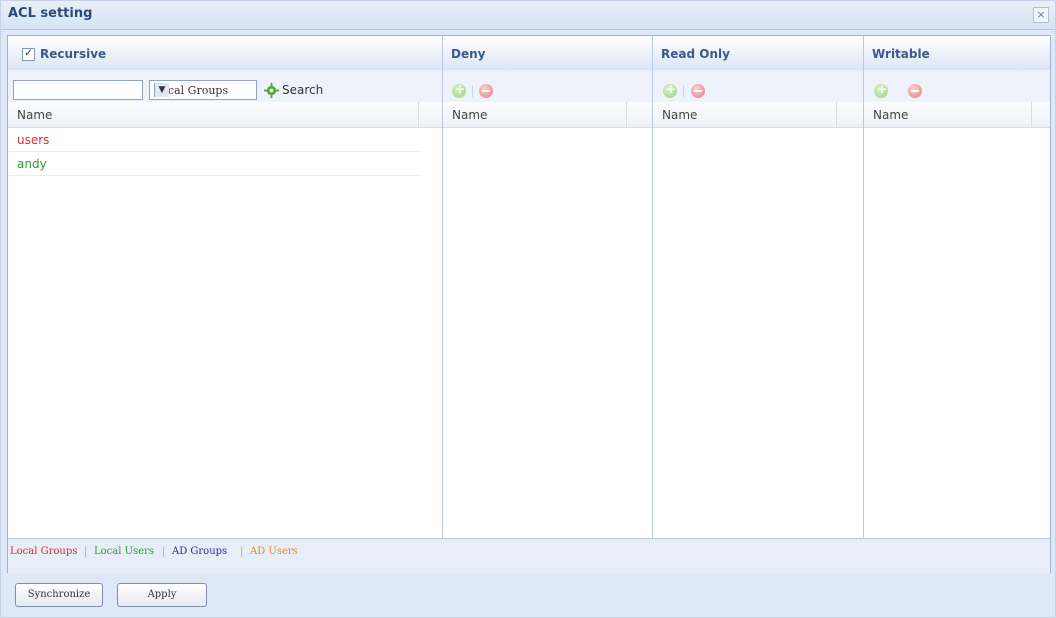 This screenshot has width=1056, height=618. Describe the element at coordinates (59, 595) in the screenshot. I see `synchronize-button: Synchronize` at that location.